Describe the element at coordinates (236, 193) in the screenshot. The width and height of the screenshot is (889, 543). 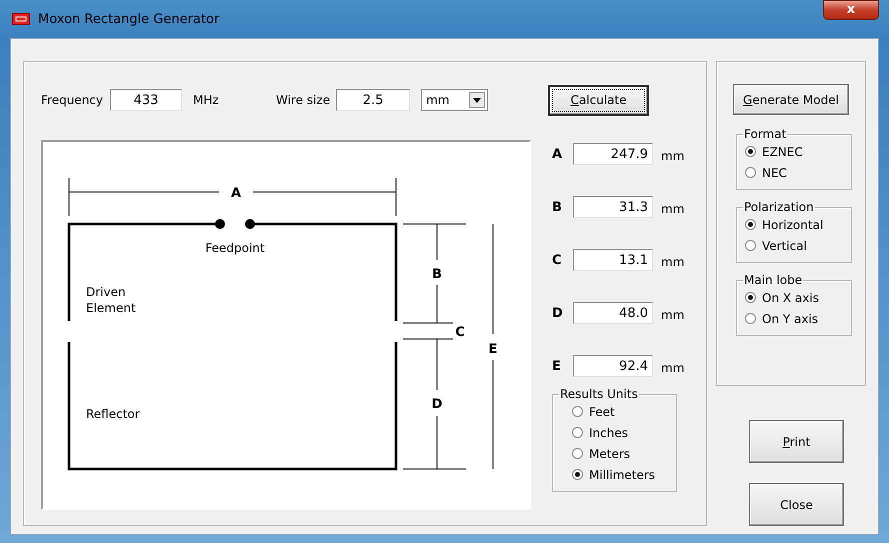
I see `dimension-label: A` at that location.